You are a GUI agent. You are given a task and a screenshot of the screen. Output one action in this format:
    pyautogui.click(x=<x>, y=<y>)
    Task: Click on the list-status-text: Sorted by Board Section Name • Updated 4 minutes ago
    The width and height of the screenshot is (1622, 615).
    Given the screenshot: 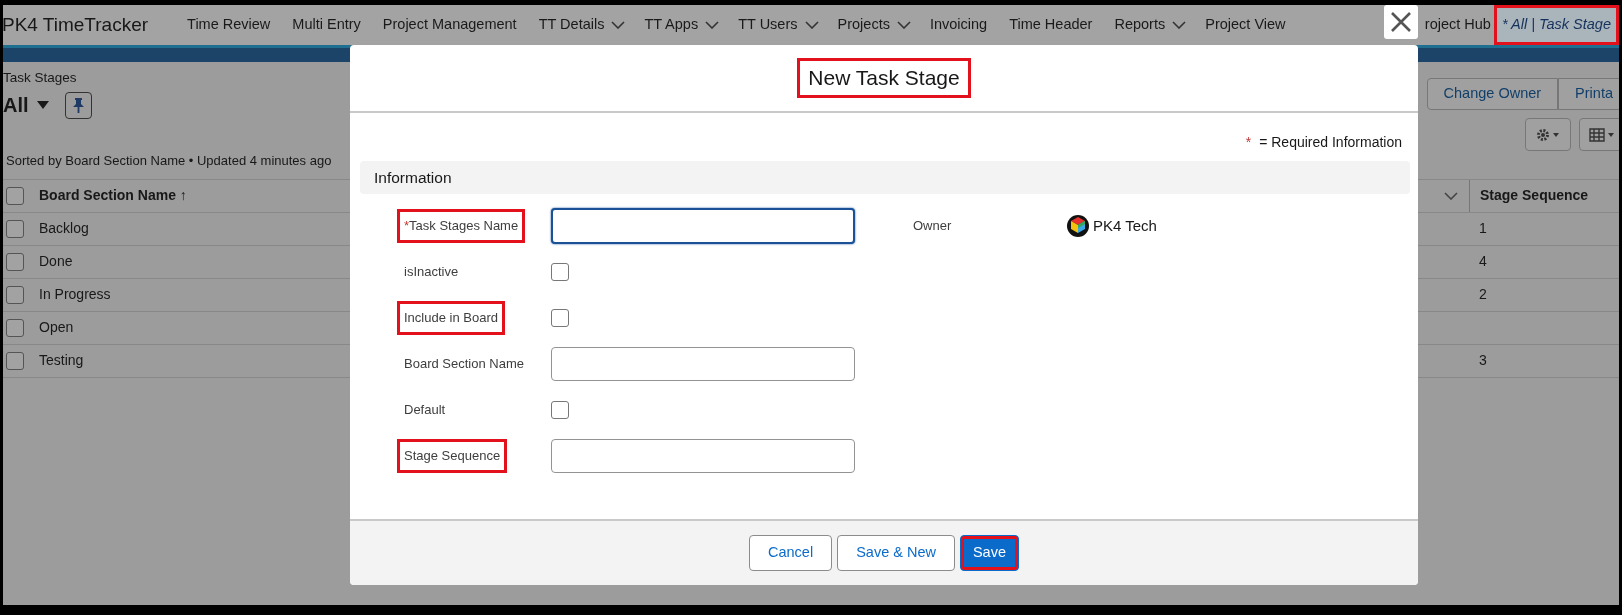 What is the action you would take?
    pyautogui.click(x=169, y=161)
    